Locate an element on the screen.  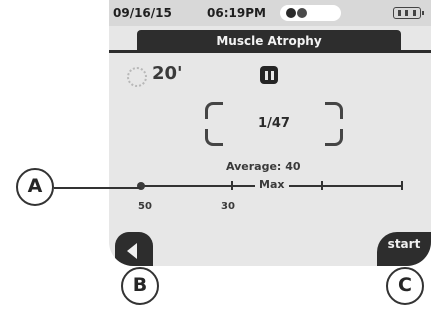
count-value: 1/47 is located at coordinates (274, 123).